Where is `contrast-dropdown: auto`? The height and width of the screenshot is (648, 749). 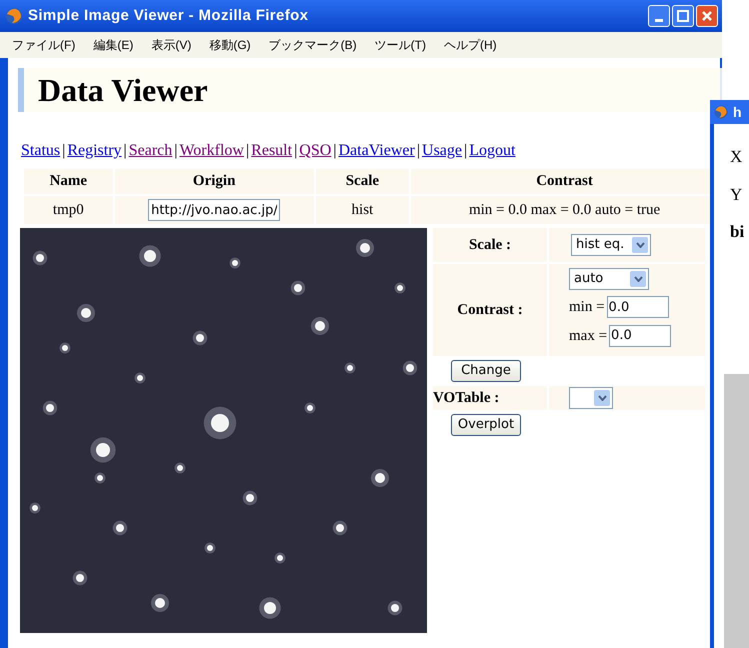 contrast-dropdown: auto is located at coordinates (609, 279).